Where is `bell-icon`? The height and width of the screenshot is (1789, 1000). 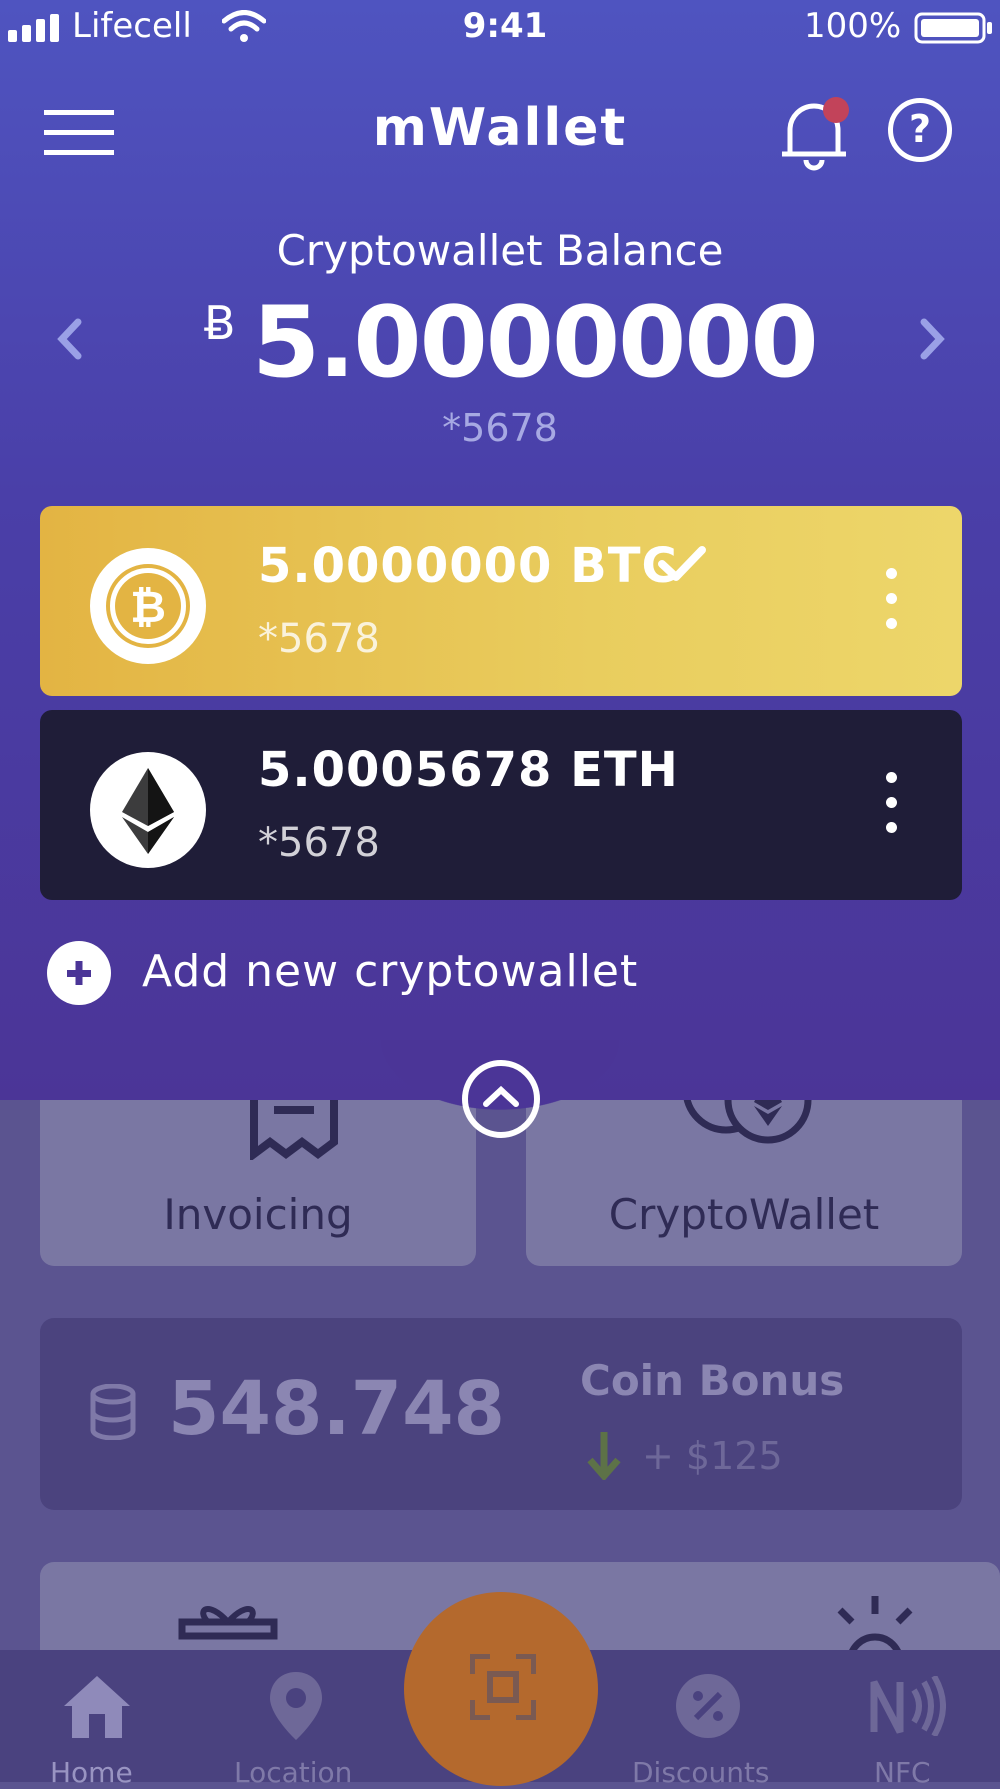
bell-icon is located at coordinates (815, 134).